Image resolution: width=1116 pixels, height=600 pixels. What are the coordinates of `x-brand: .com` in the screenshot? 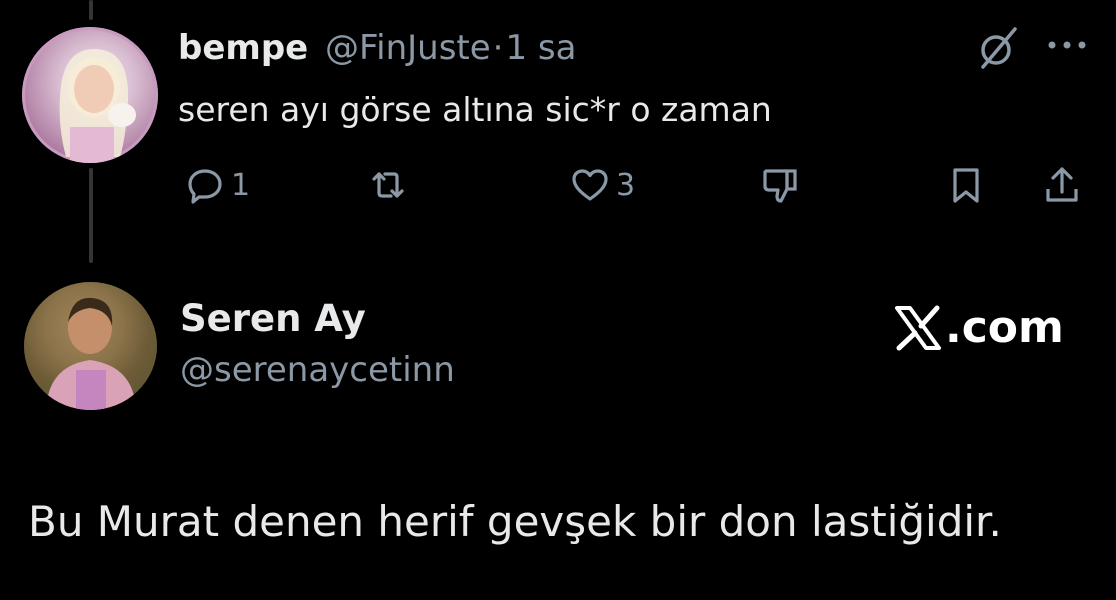 It's located at (978, 327).